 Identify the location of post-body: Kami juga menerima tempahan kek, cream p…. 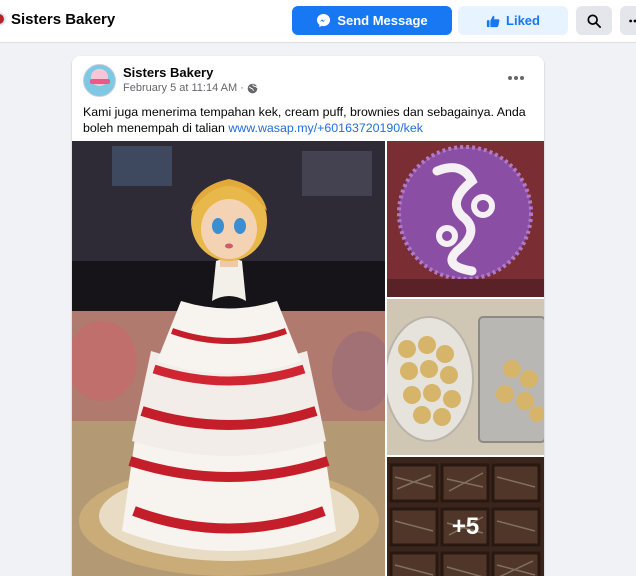
(308, 120).